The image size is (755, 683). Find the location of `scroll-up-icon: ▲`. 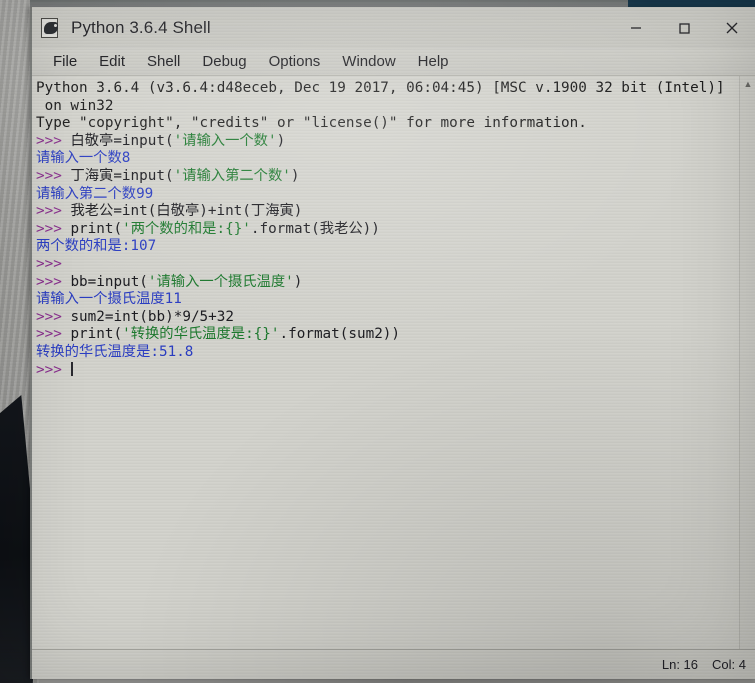

scroll-up-icon: ▲ is located at coordinates (747, 84).